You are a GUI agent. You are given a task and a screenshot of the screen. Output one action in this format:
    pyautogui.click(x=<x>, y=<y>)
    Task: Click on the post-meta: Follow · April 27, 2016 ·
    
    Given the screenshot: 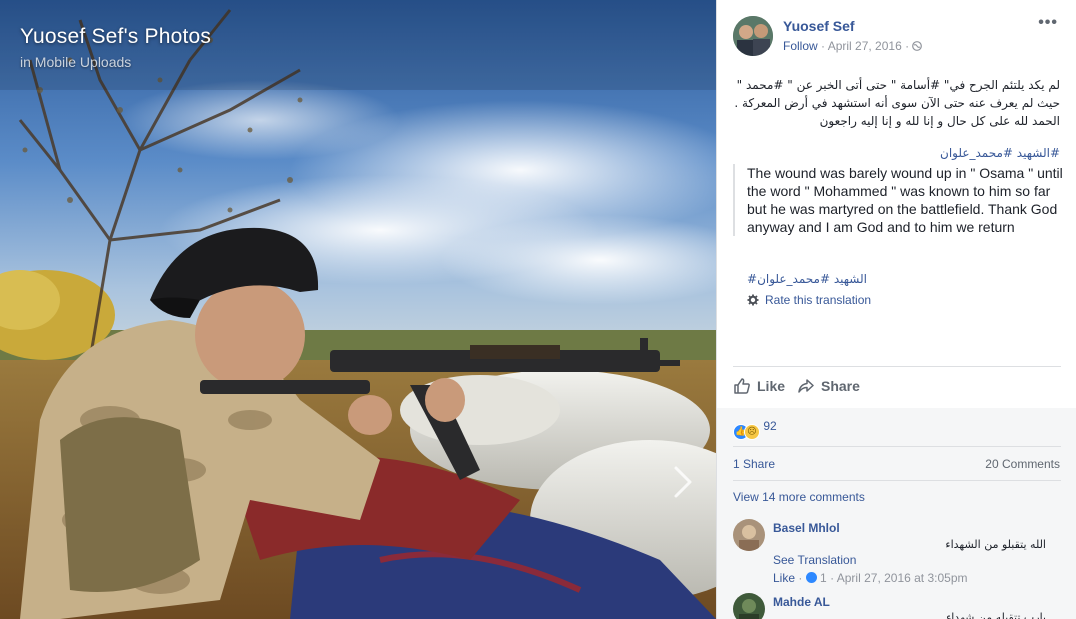 What is the action you would take?
    pyautogui.click(x=853, y=46)
    